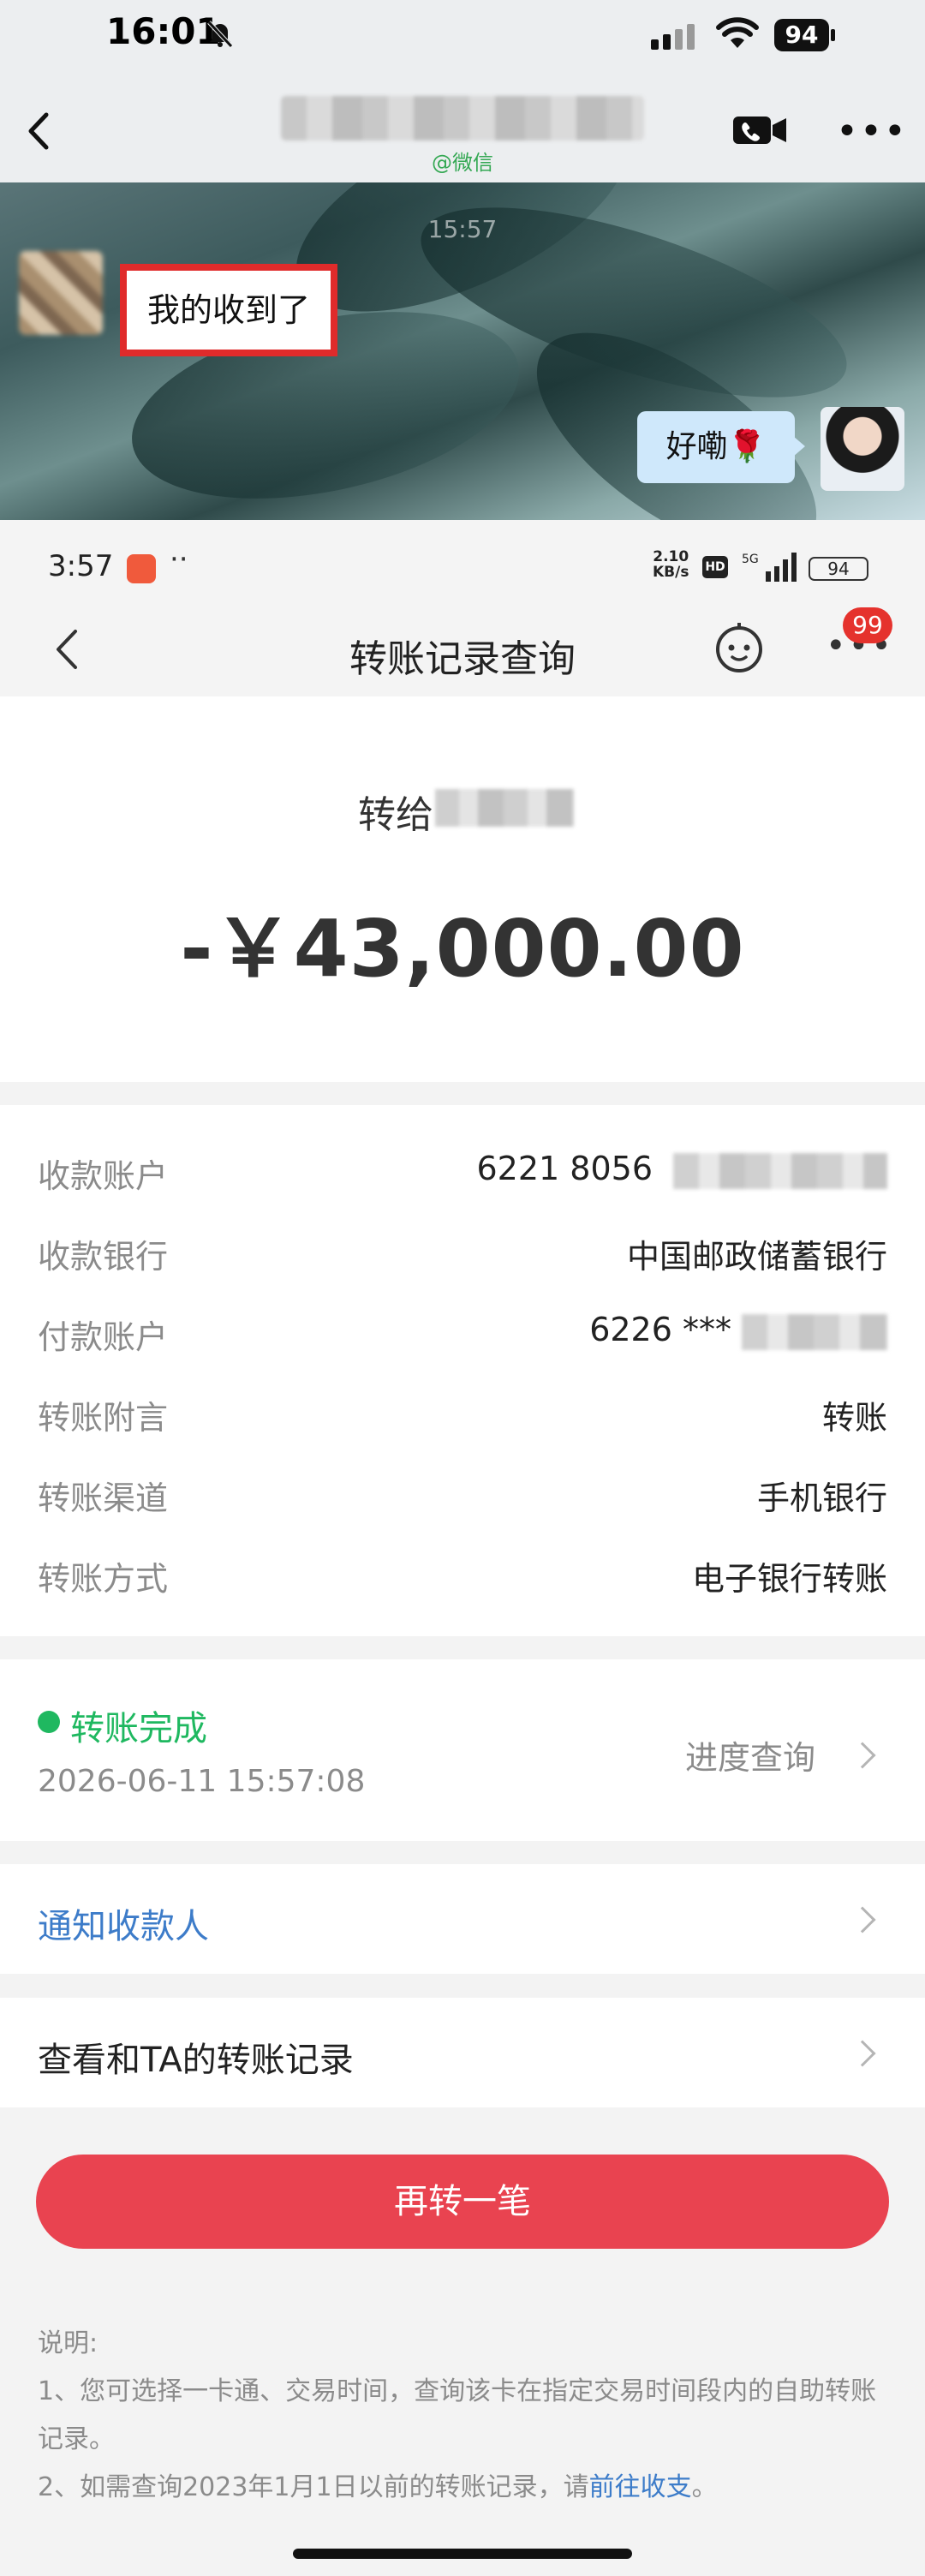 This screenshot has height=2576, width=925. I want to click on notification-app-icon, so click(141, 568).